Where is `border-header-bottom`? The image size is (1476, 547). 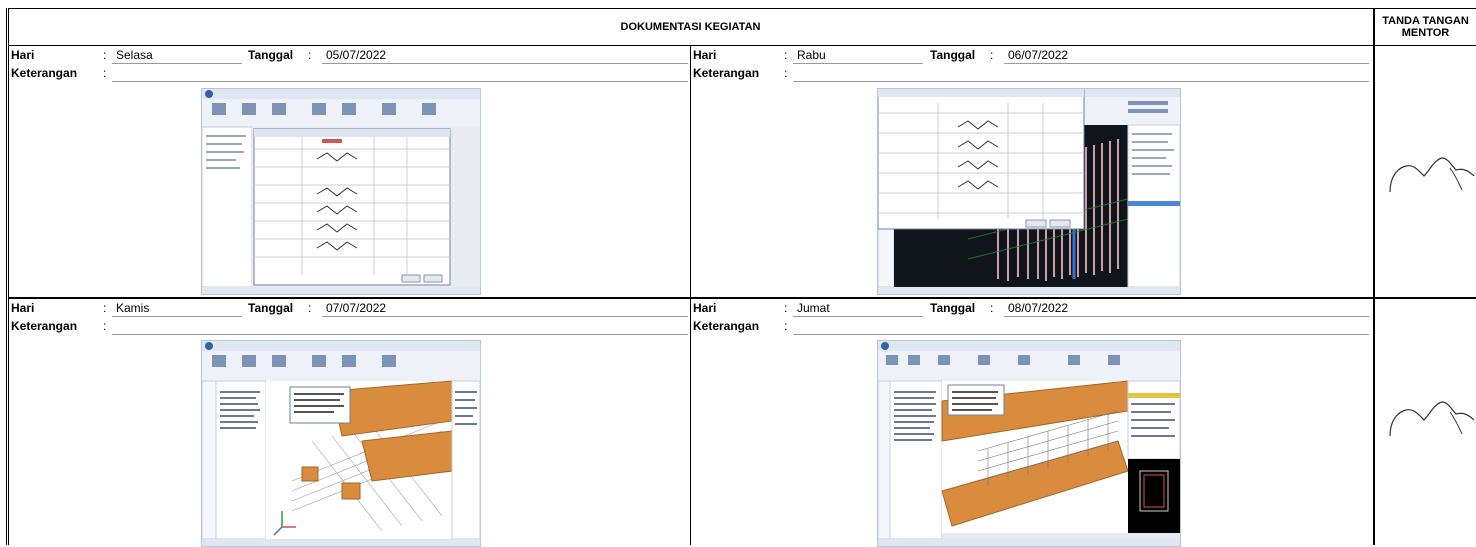
border-header-bottom is located at coordinates (742, 45).